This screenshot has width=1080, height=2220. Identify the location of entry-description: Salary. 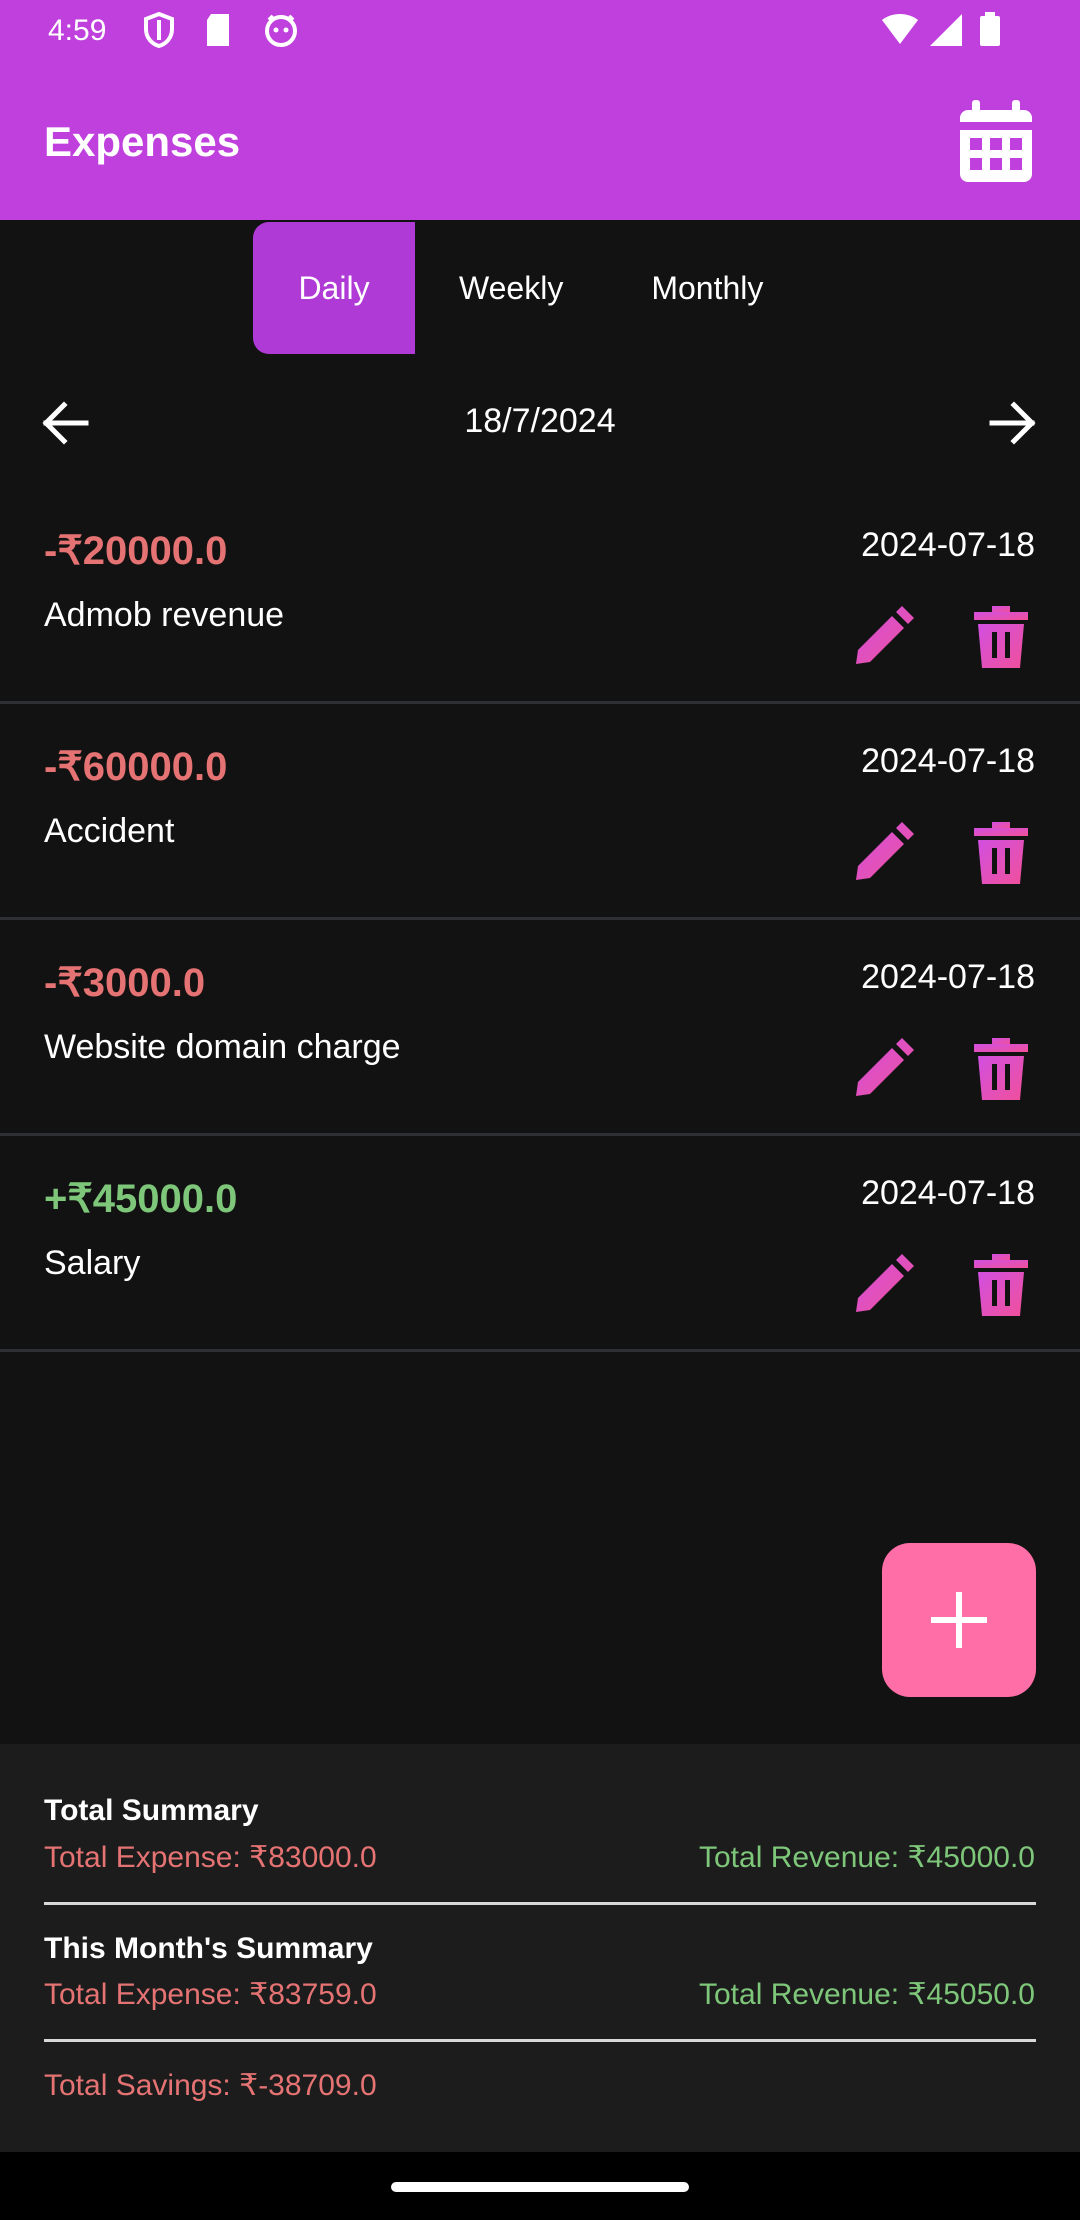
(92, 1263).